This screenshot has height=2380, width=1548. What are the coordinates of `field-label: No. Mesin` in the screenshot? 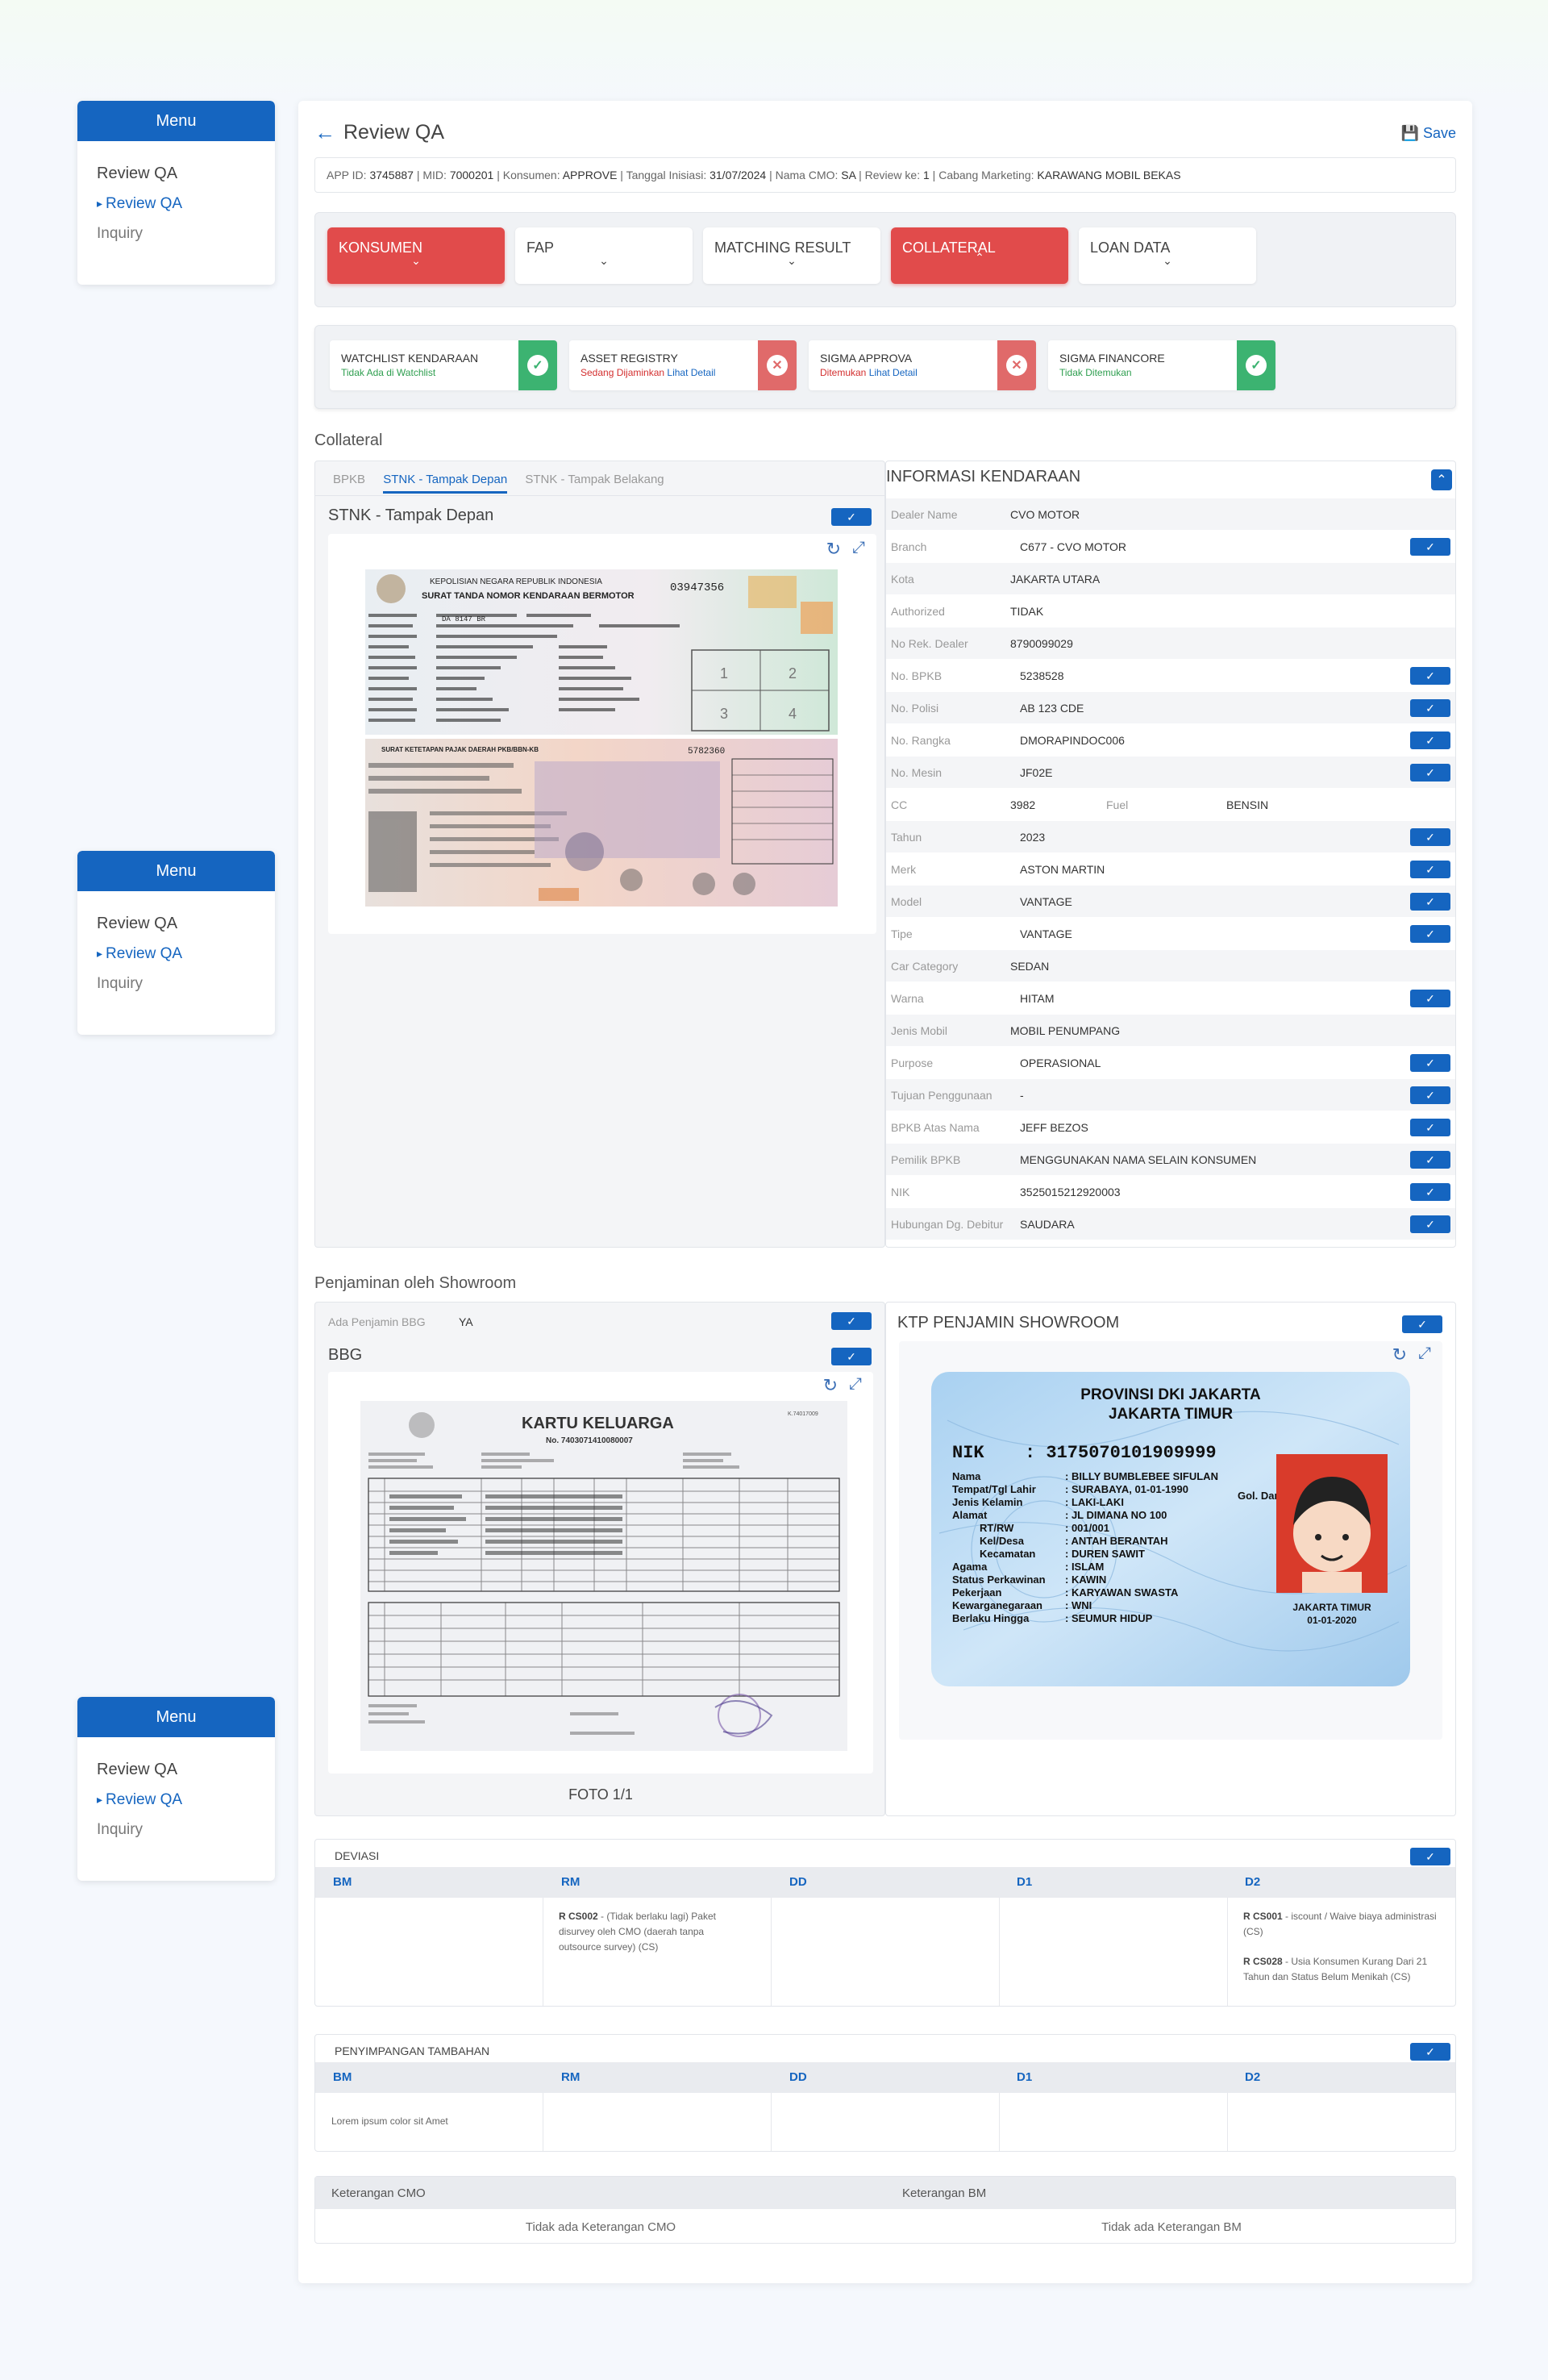 It's located at (917, 773).